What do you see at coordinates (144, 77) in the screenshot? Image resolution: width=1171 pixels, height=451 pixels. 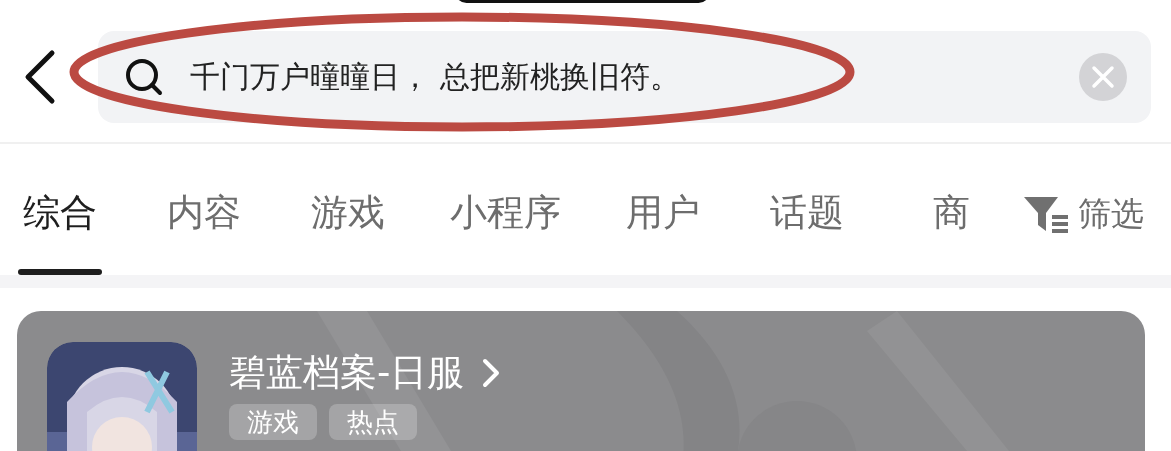 I see `search-icon` at bounding box center [144, 77].